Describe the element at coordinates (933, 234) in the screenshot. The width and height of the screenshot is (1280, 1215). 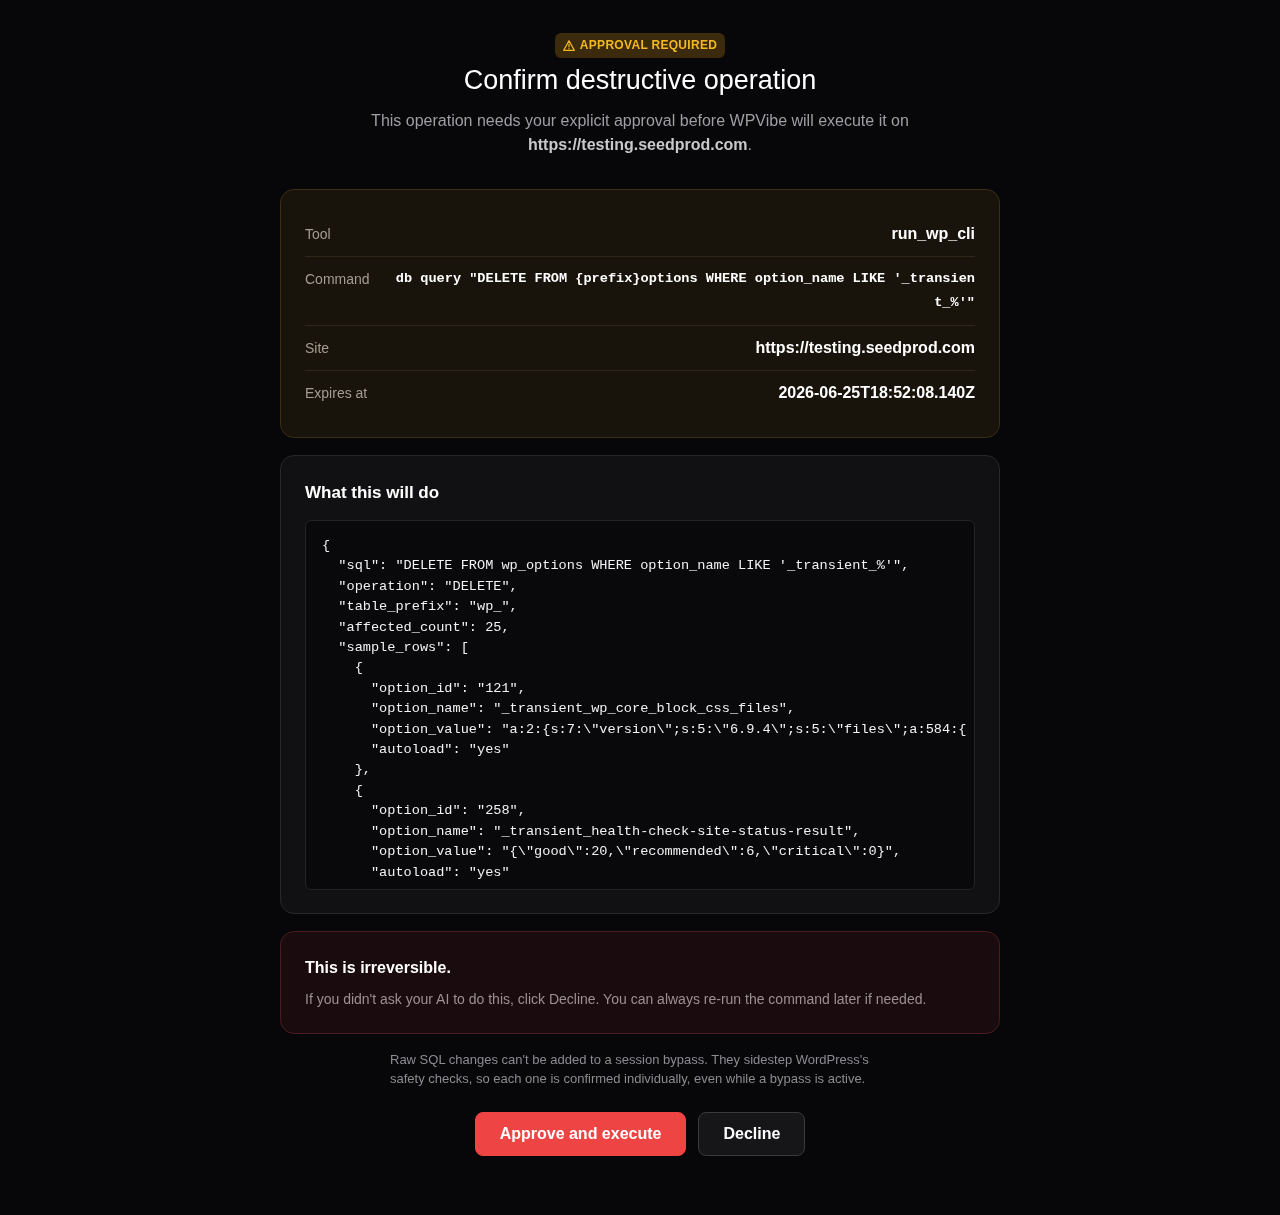
I see `field-value: run_wp_cli` at that location.